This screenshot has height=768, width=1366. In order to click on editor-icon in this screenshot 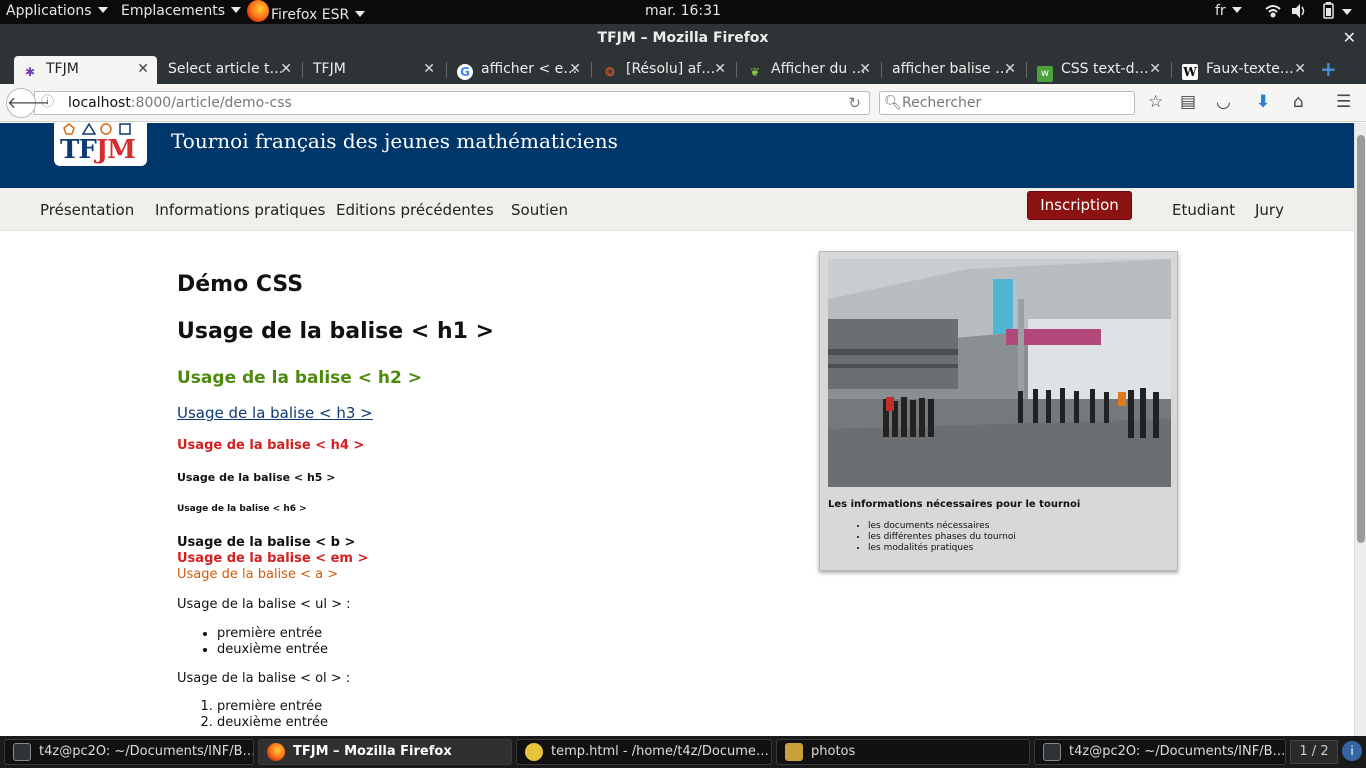, I will do `click(534, 752)`.